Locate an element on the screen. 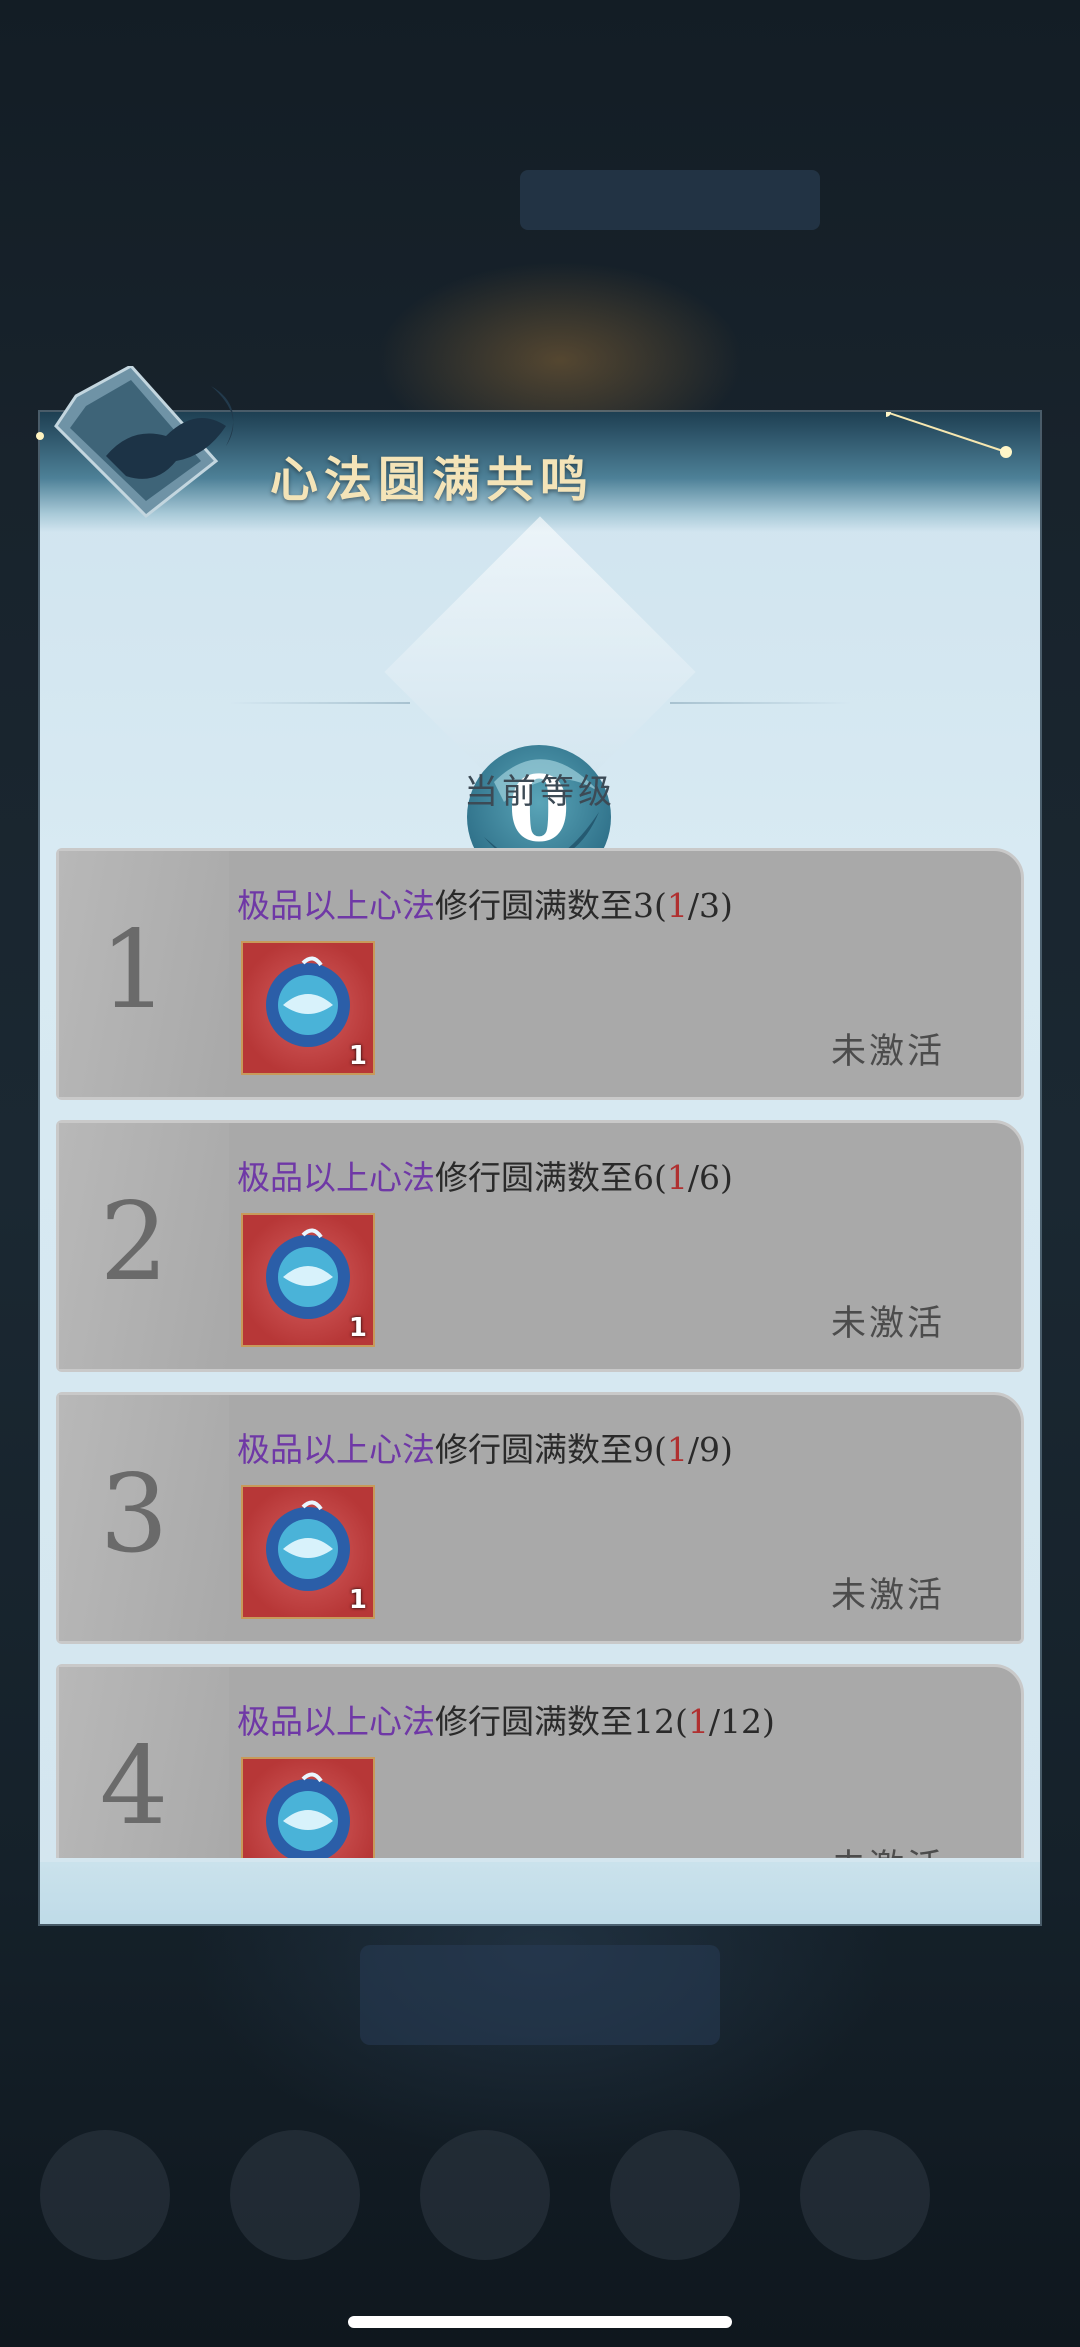 This screenshot has height=2347, width=1080. dialog-bottom-edge is located at coordinates (540, 1893).